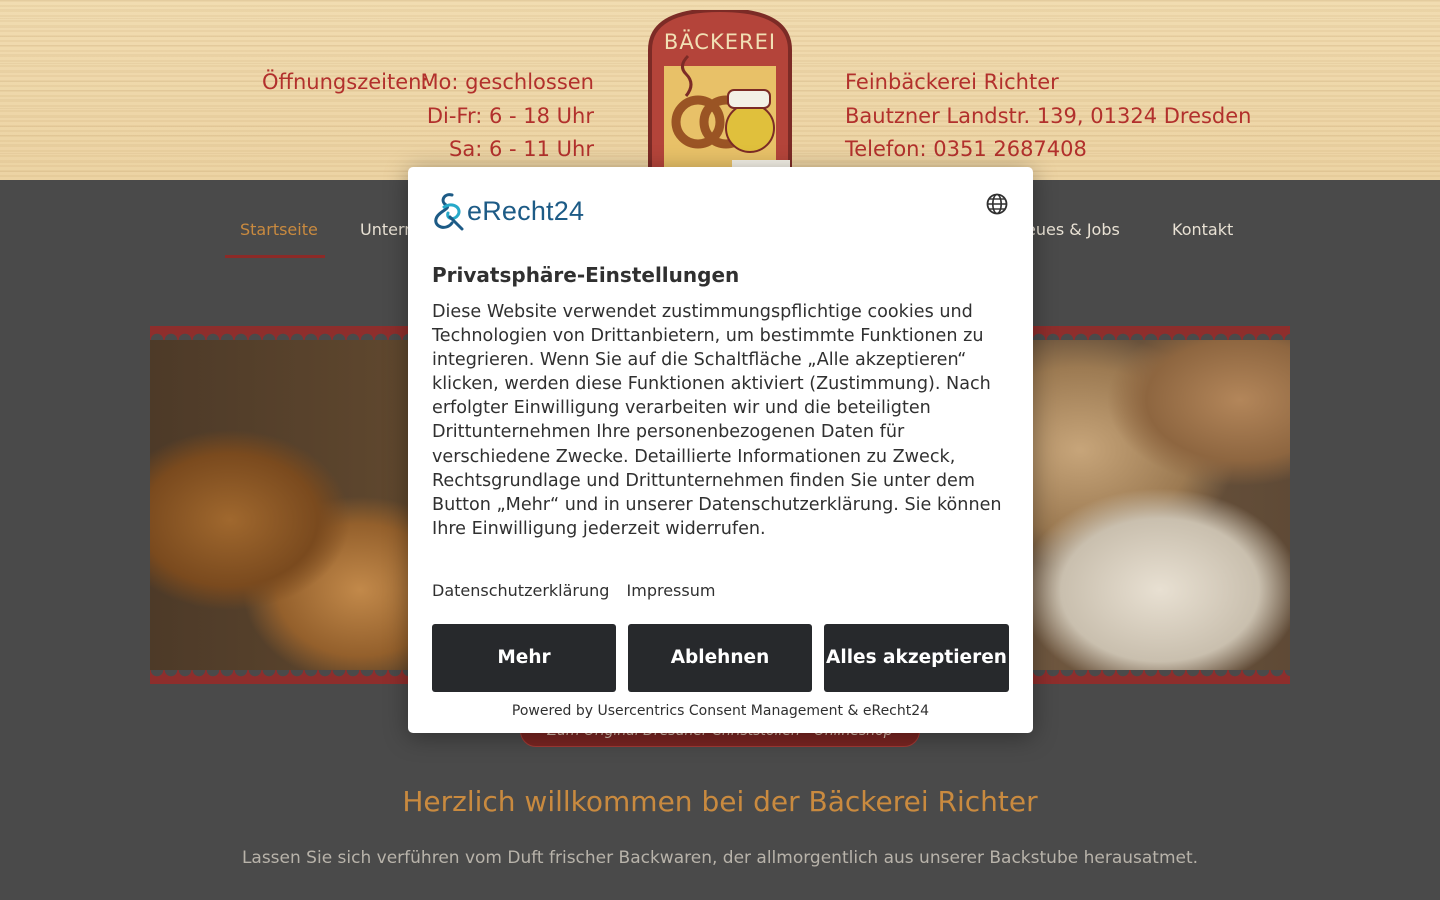 The height and width of the screenshot is (900, 1440). Describe the element at coordinates (586, 275) in the screenshot. I see `consent-title: Privatsphäre-Einstellungen` at that location.